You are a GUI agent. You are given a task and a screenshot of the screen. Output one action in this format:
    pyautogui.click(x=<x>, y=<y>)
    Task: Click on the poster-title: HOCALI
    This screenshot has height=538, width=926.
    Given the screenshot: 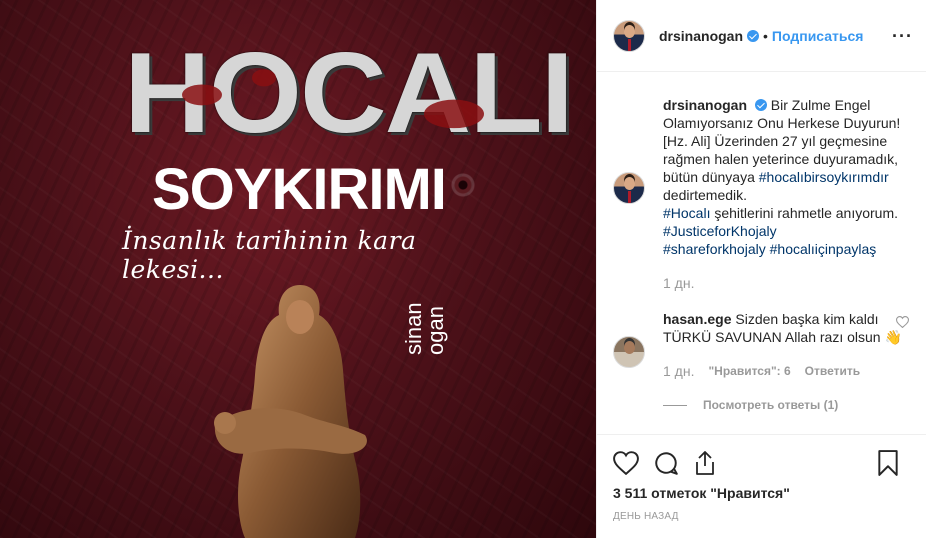 What is the action you would take?
    pyautogui.click(x=349, y=93)
    